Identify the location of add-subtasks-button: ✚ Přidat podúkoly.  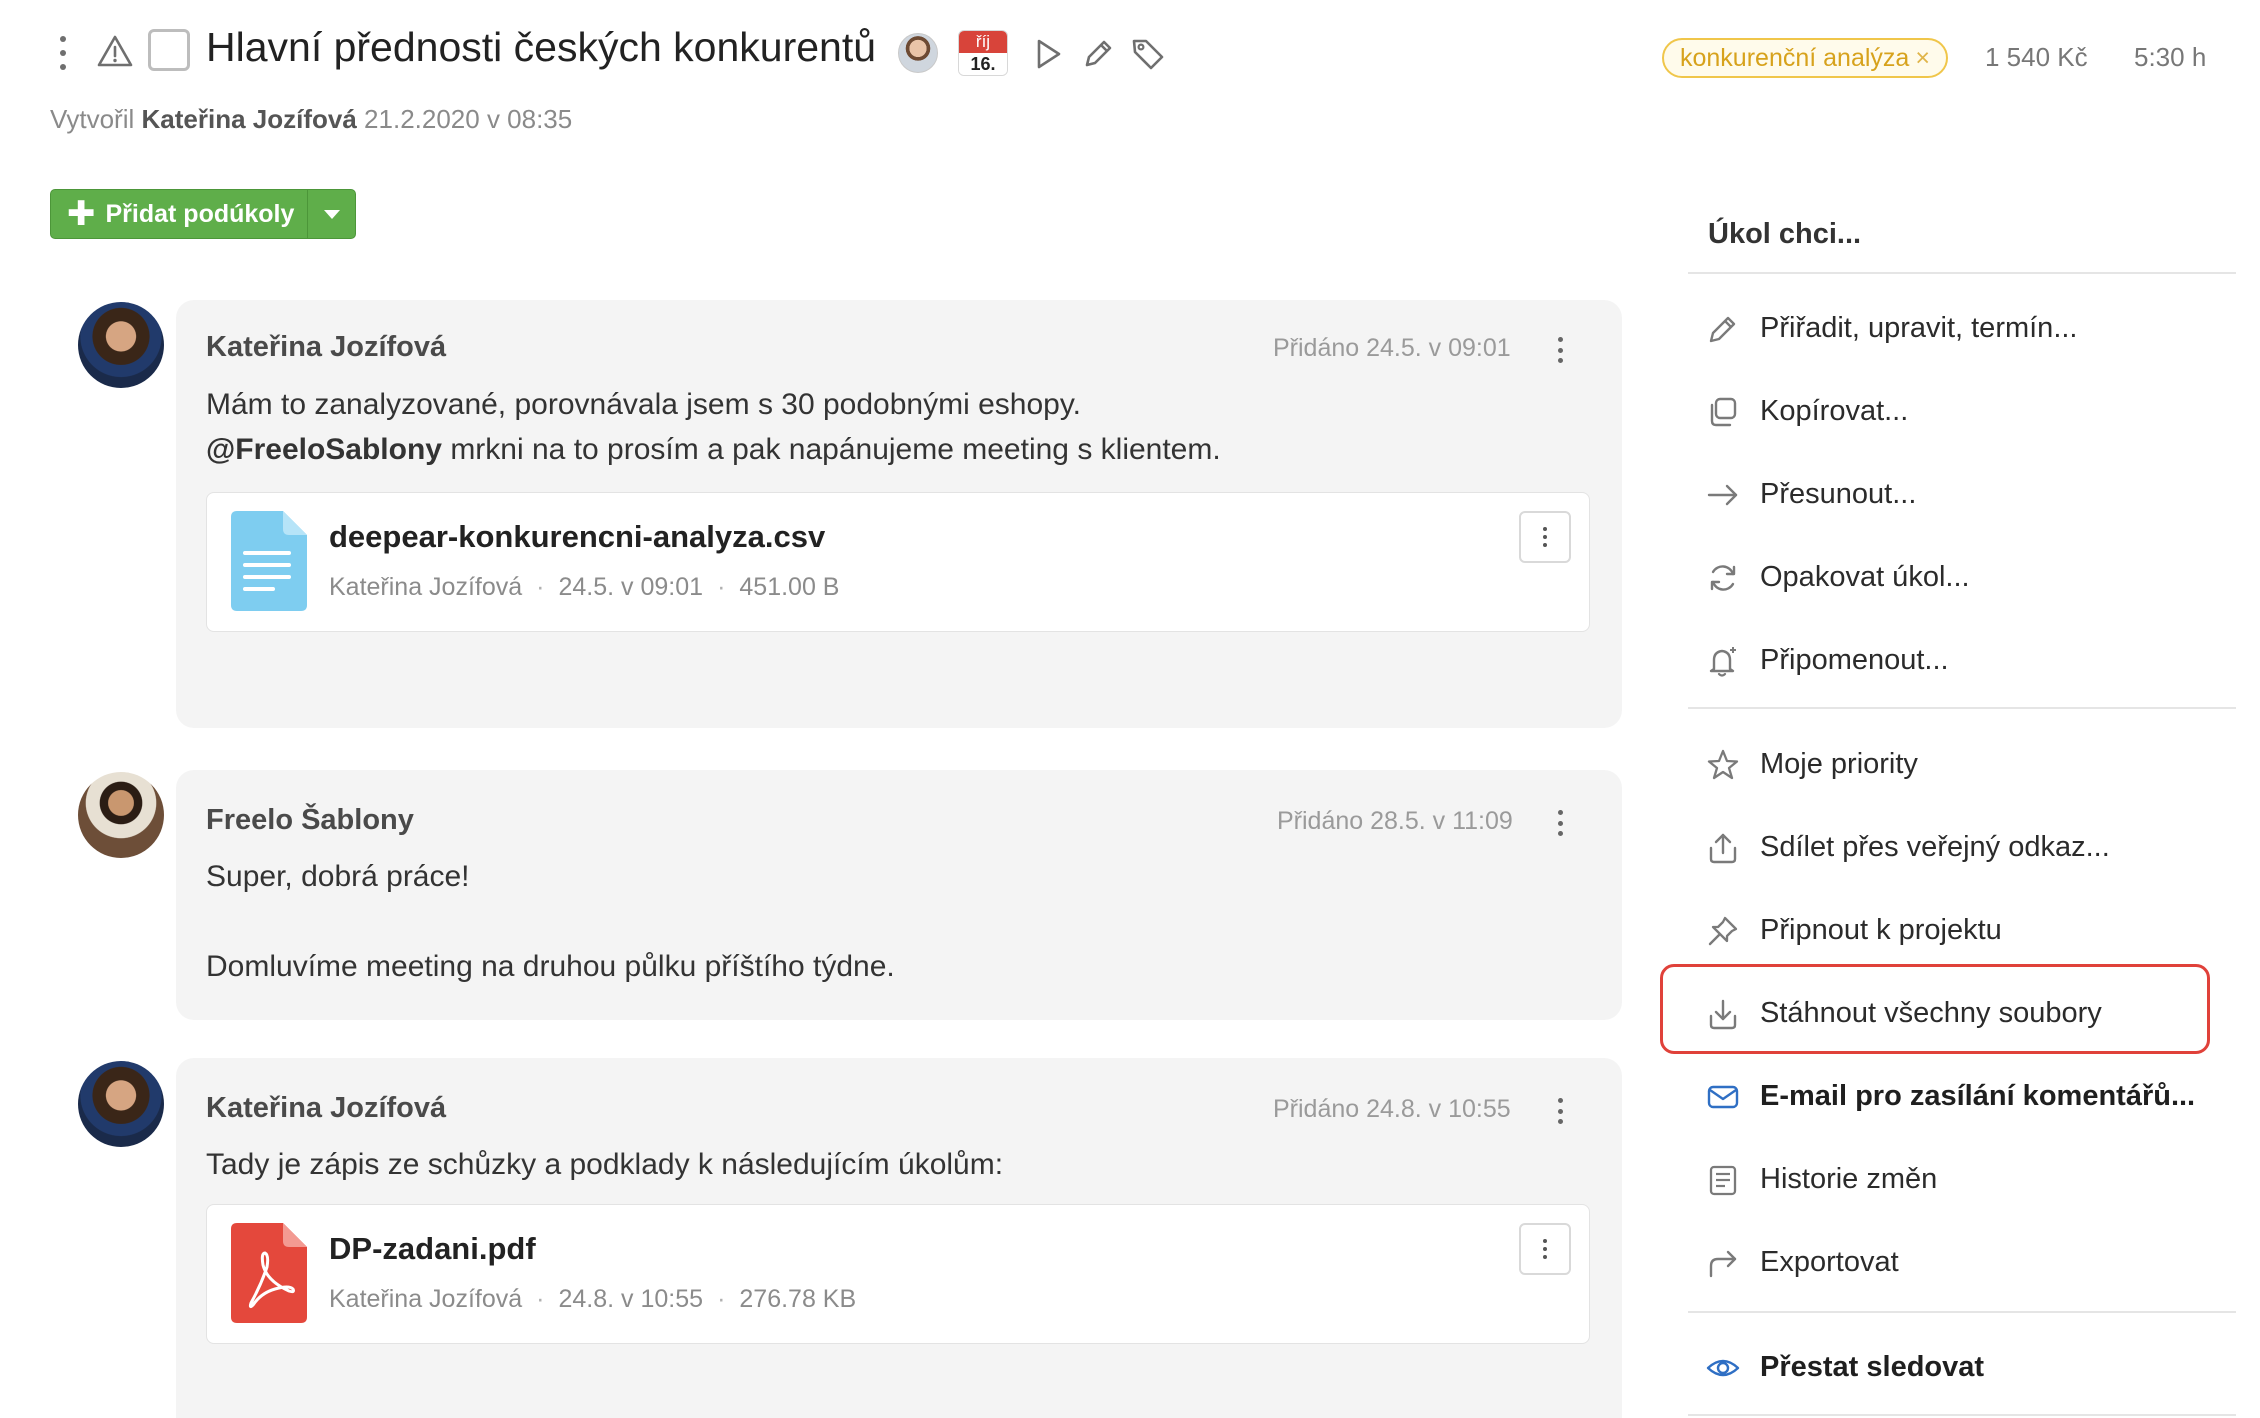
(203, 214).